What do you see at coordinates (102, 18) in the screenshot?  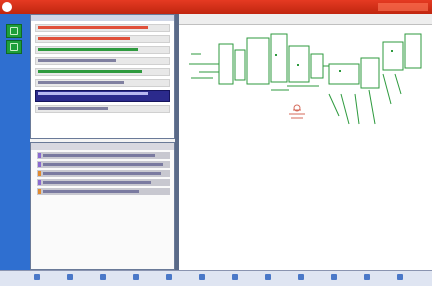 I see `list-pane-header` at bounding box center [102, 18].